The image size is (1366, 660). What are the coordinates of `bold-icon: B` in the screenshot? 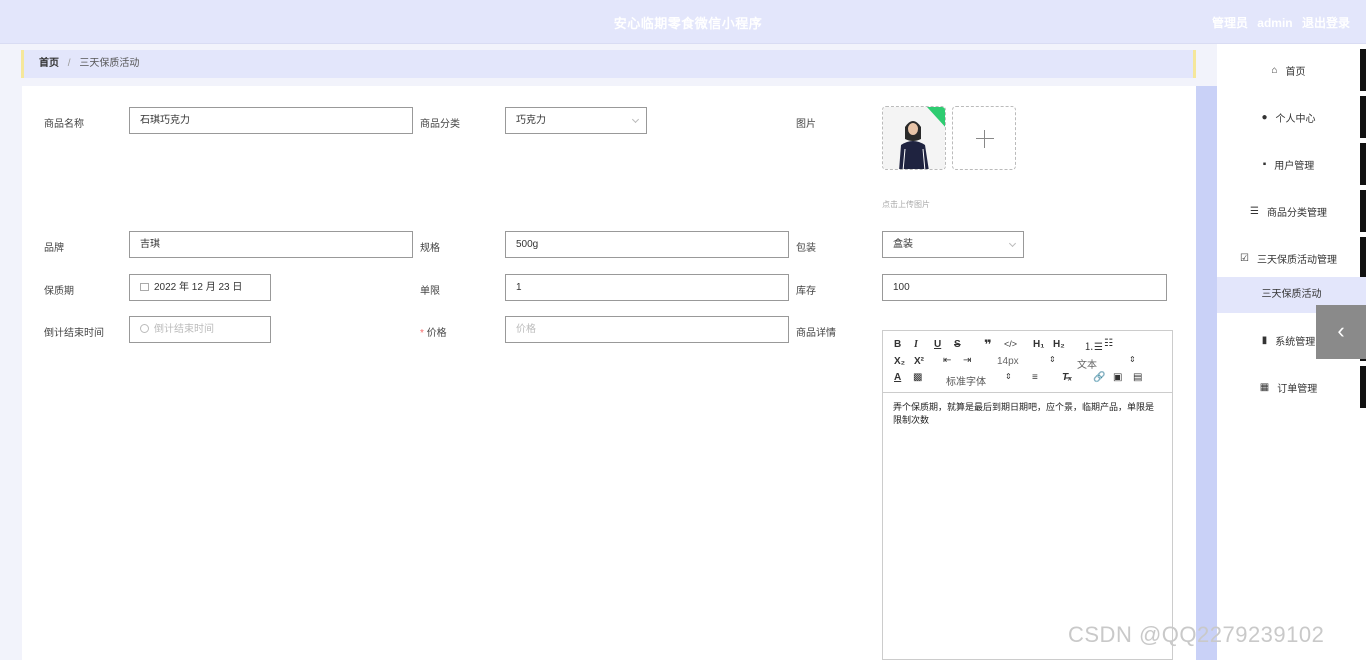 It's located at (897, 344).